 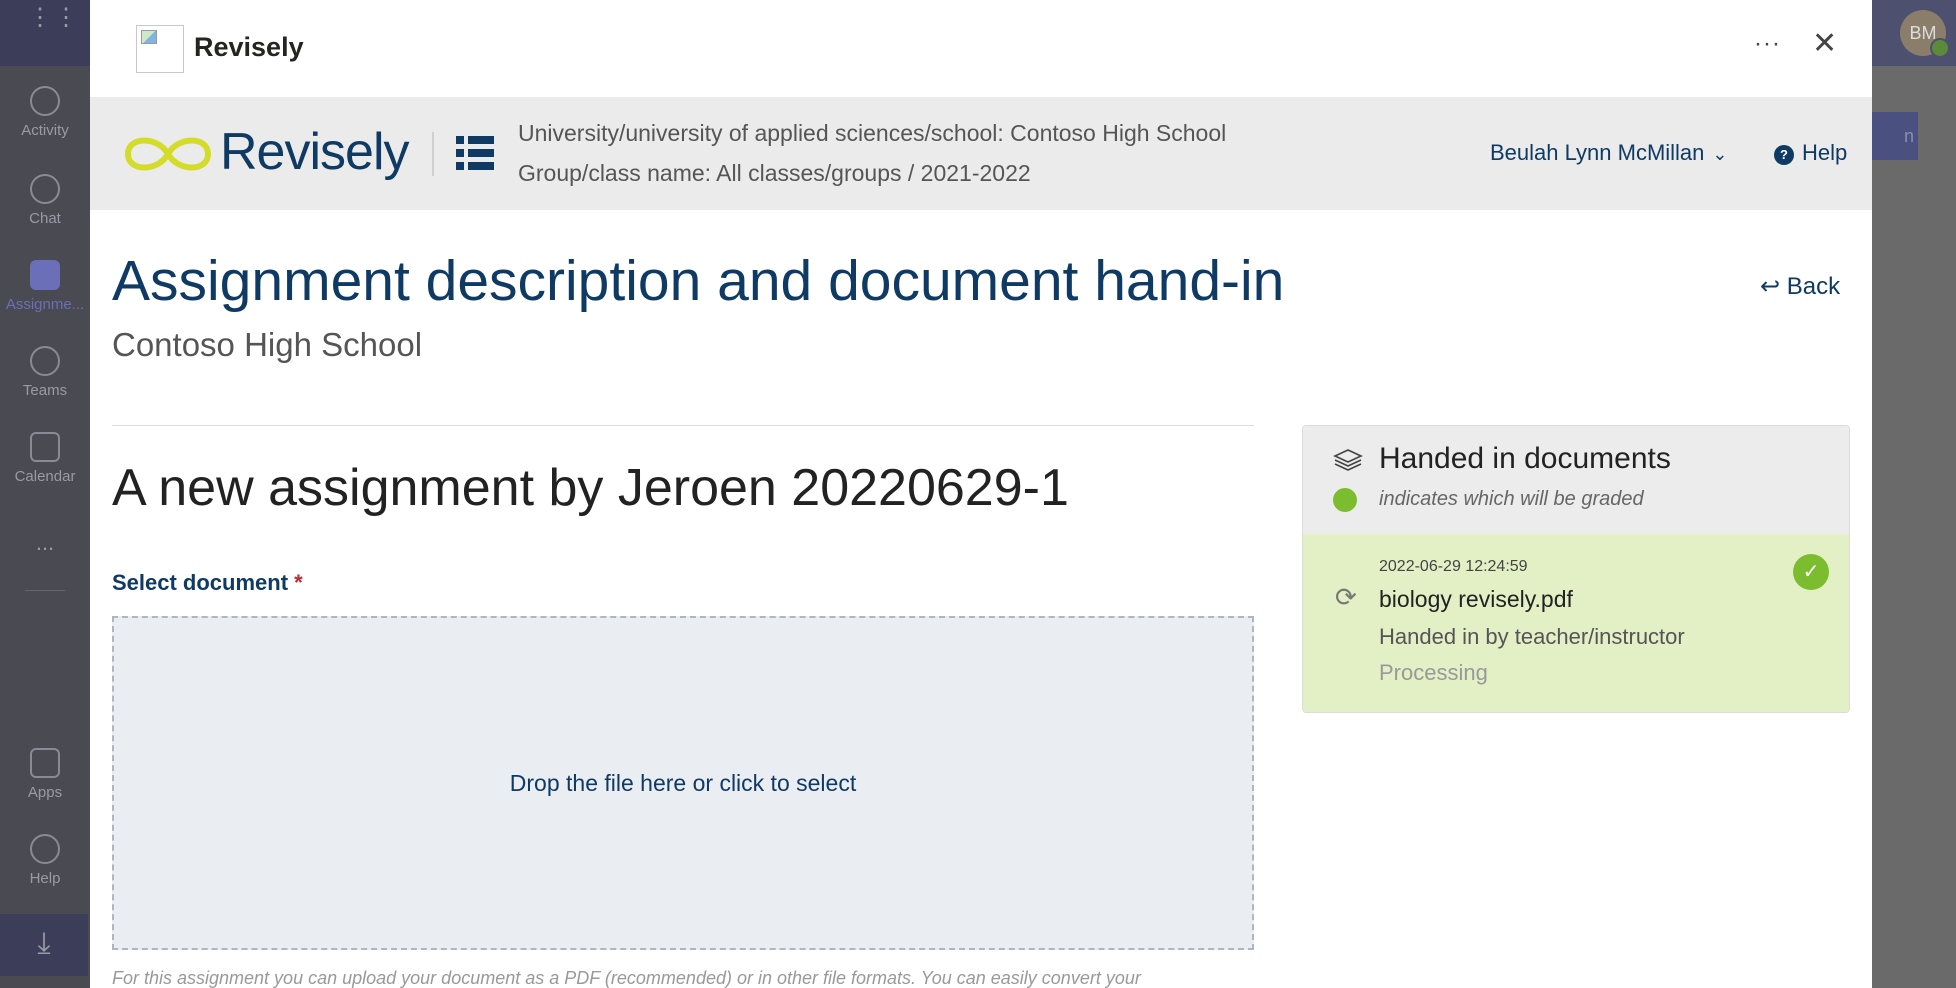 What do you see at coordinates (1532, 636) in the screenshot?
I see `handed-in-by: Handed in by teacher/instructor` at bounding box center [1532, 636].